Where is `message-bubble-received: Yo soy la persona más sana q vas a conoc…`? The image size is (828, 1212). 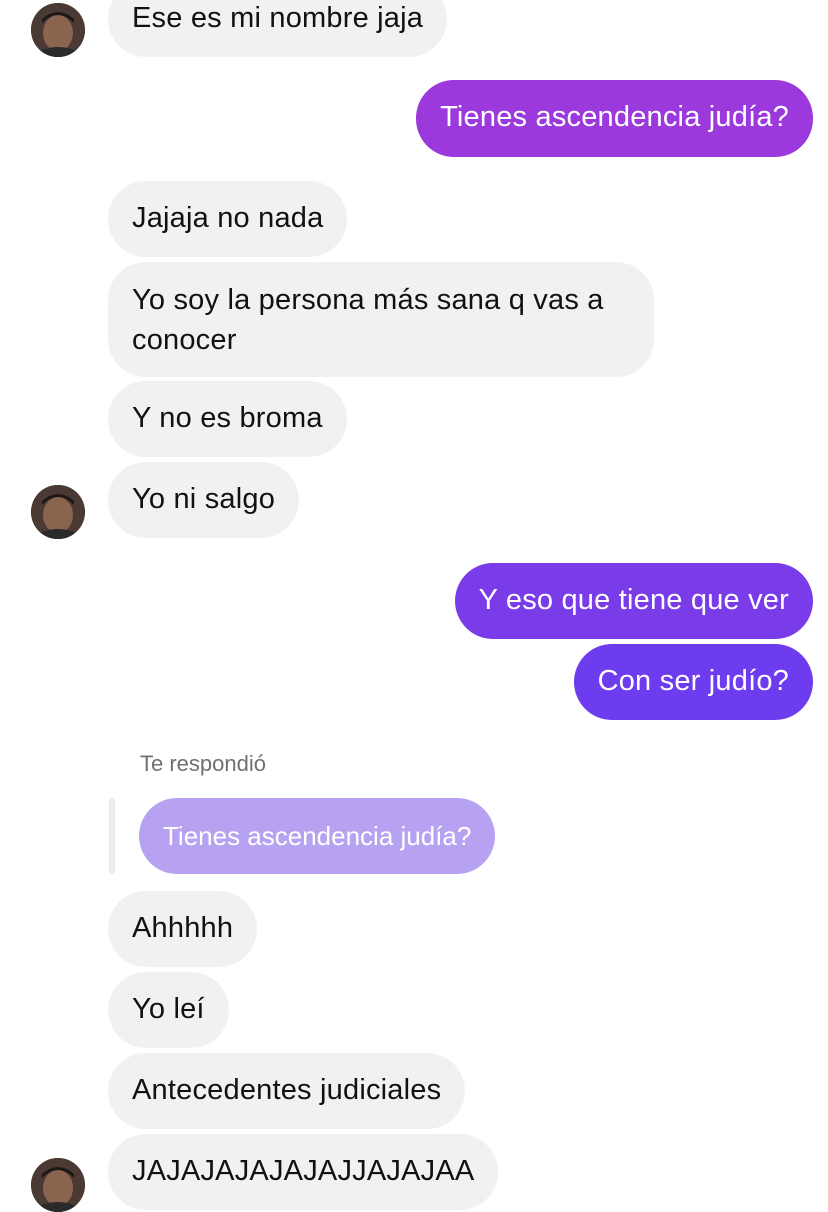 message-bubble-received: Yo soy la persona más sana q vas a conoc… is located at coordinates (381, 319).